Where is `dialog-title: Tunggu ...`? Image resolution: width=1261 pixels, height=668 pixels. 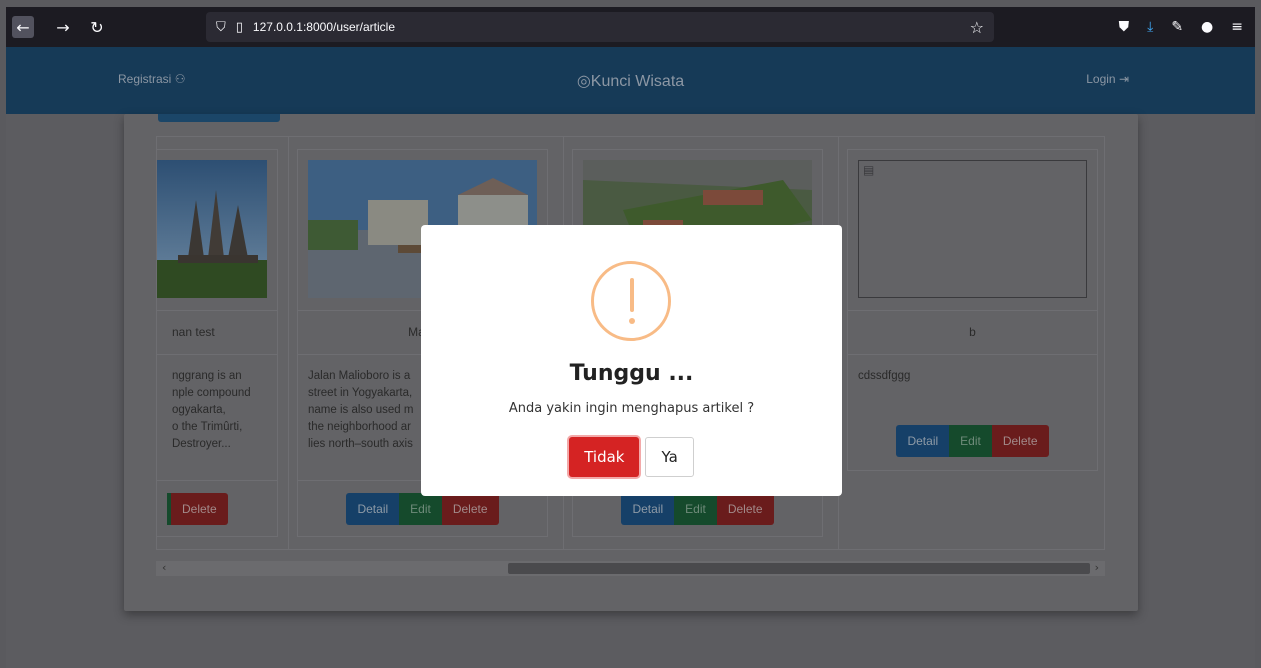 dialog-title: Tunggu ... is located at coordinates (631, 373).